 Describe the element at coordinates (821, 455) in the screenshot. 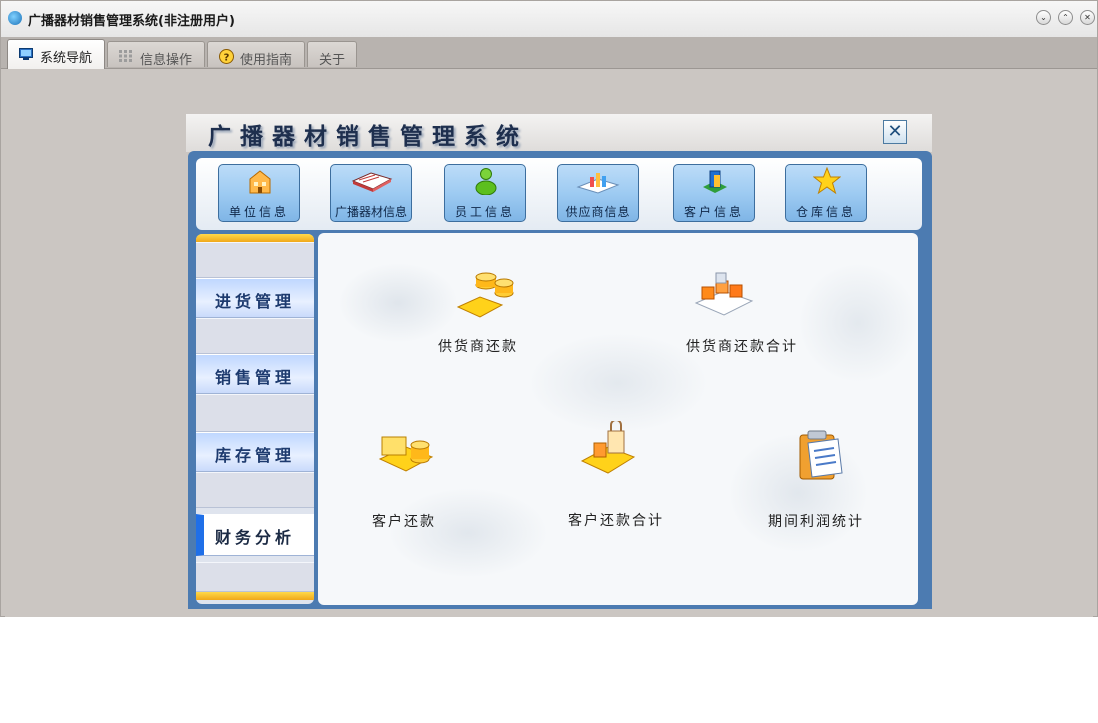

I see `clipboard-icon` at that location.